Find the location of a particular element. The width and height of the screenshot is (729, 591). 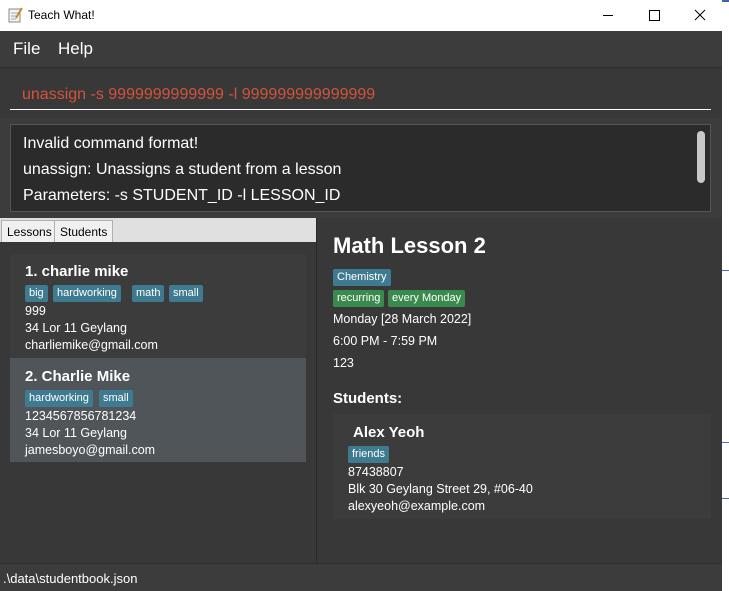

menu-file: File is located at coordinates (26, 49).